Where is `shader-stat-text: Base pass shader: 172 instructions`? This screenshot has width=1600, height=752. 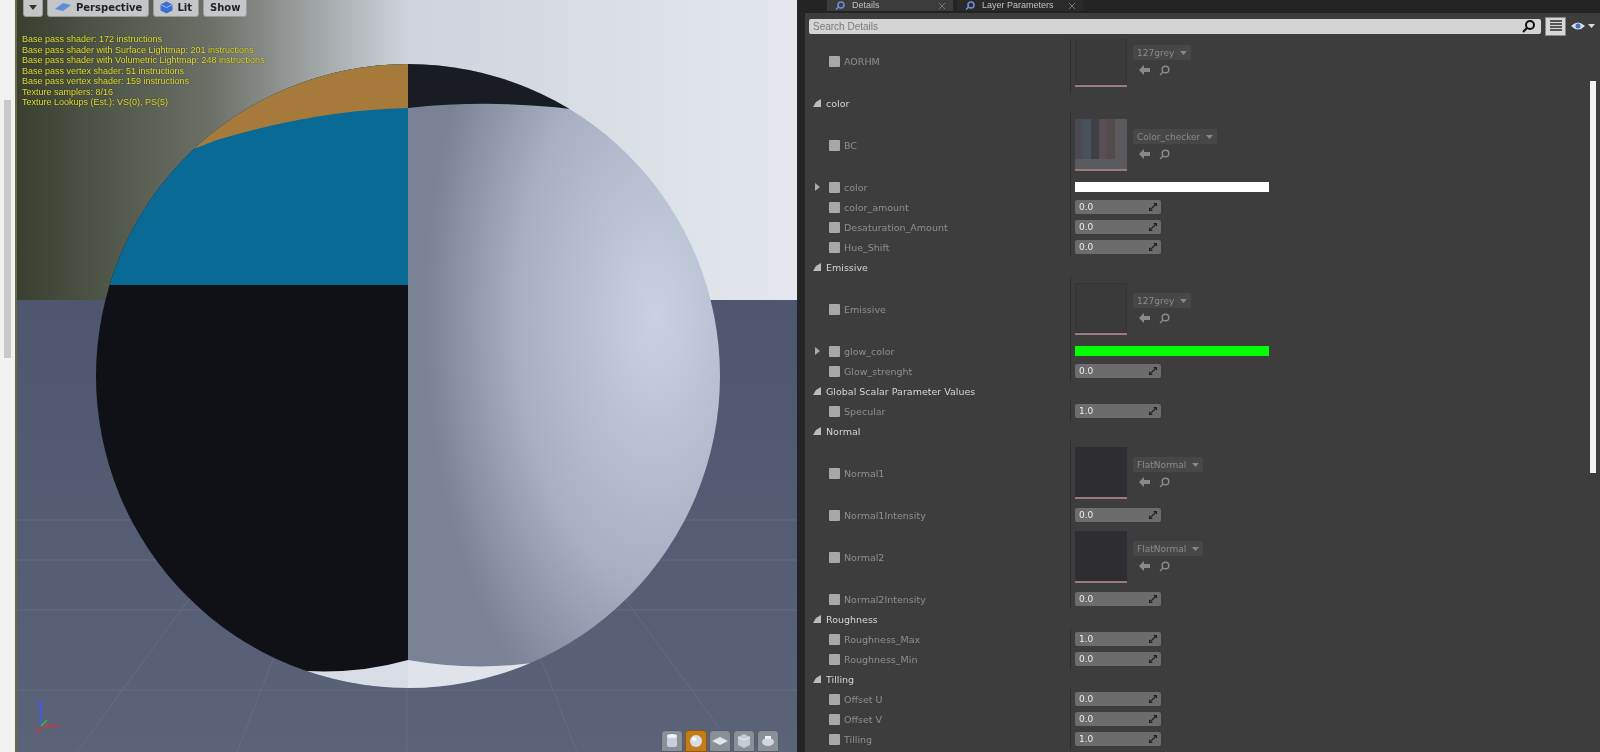
shader-stat-text: Base pass shader: 172 instructions is located at coordinates (93, 39).